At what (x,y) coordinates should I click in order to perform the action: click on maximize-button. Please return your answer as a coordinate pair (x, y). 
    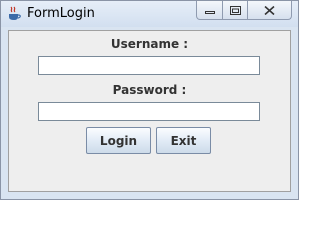
    Looking at the image, I should click on (235, 10).